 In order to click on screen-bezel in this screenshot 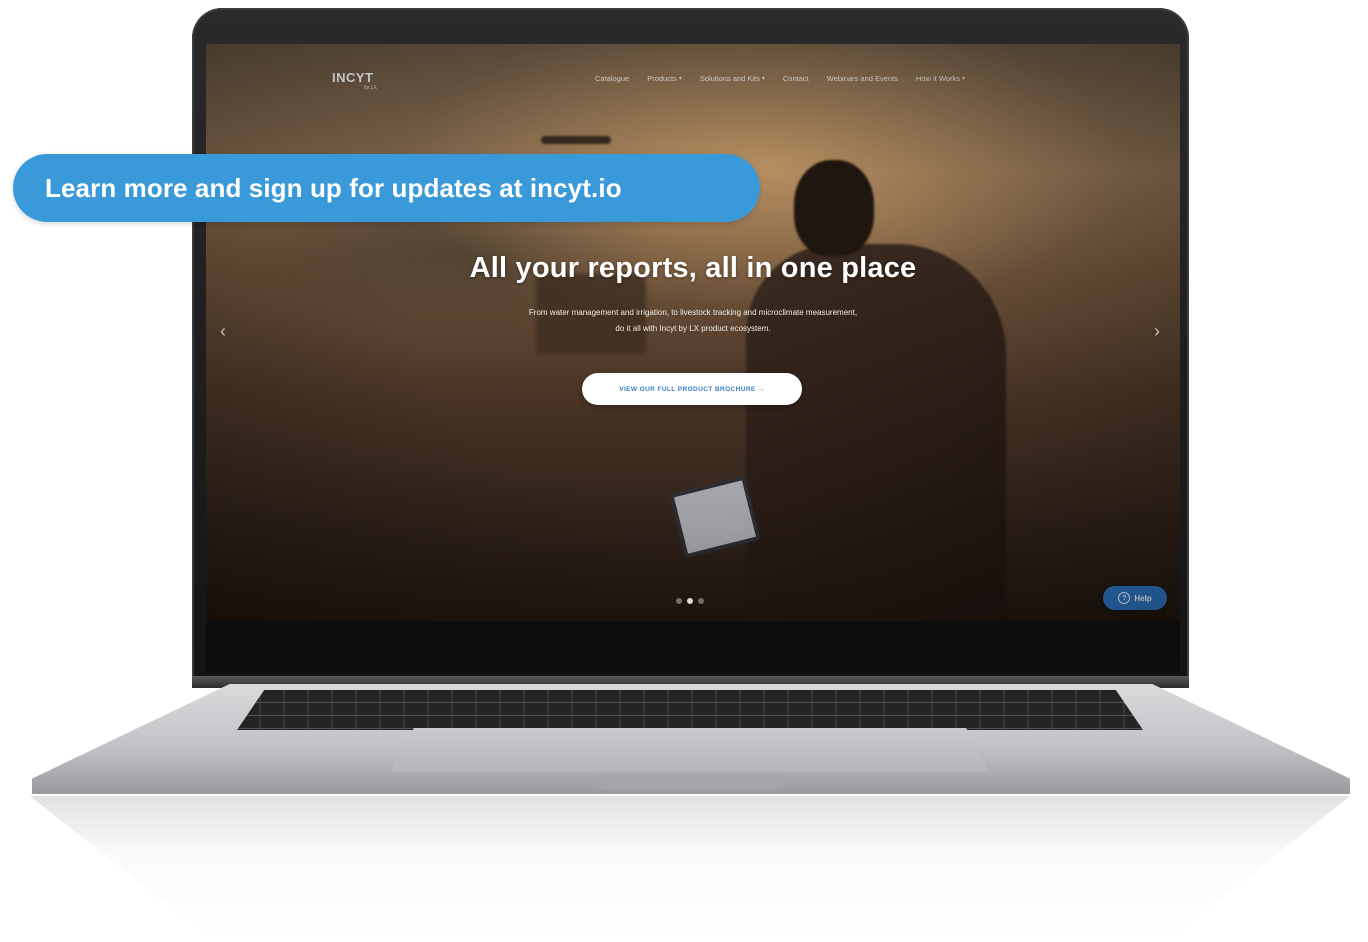, I will do `click(693, 647)`.